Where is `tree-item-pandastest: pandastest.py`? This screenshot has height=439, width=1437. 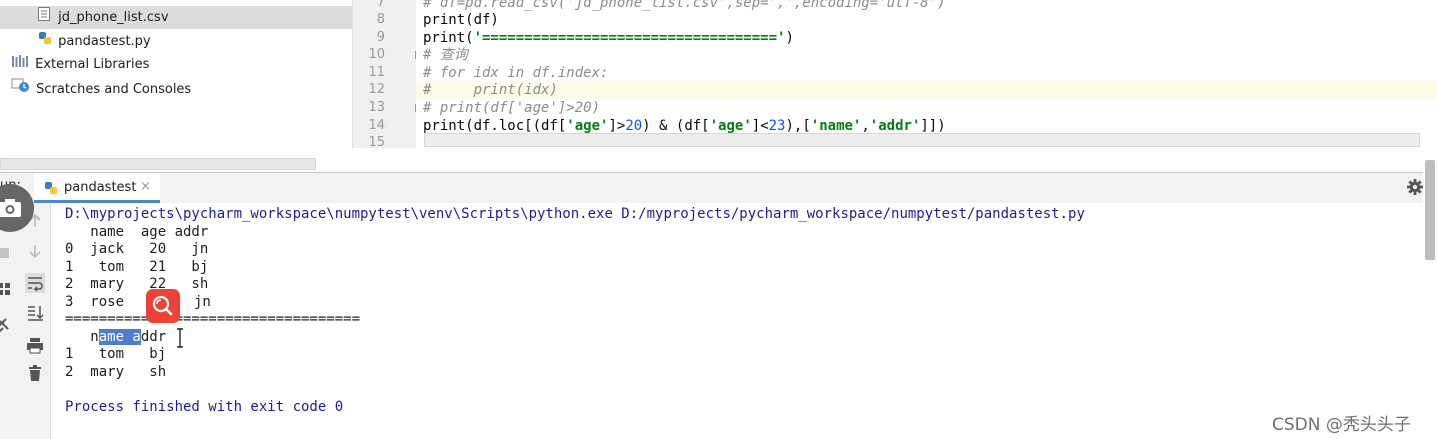
tree-item-pandastest: pandastest.py is located at coordinates (75, 41).